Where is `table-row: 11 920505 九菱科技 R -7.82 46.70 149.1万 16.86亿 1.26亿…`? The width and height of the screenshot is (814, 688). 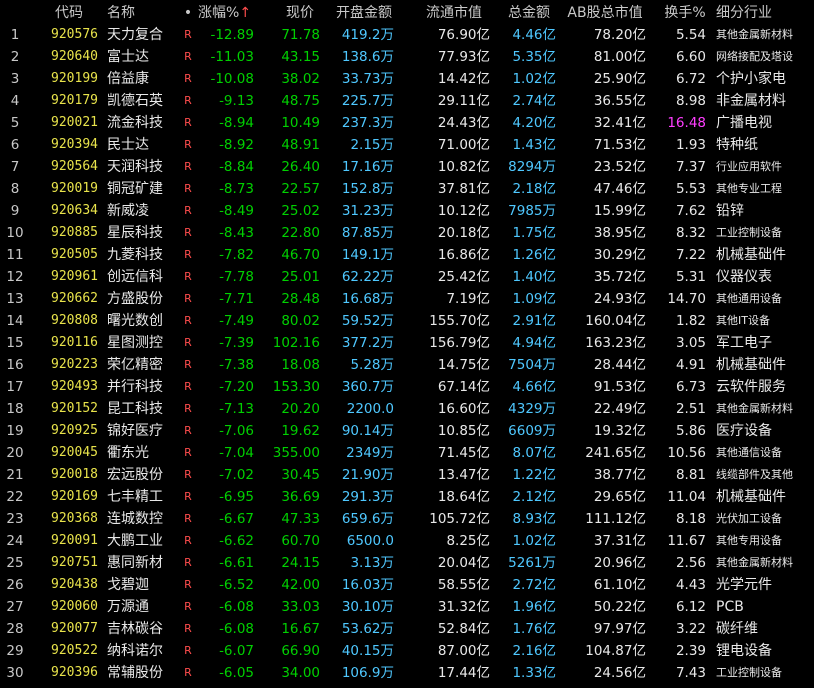
table-row: 11 920505 九菱科技 R -7.82 46.70 149.1万 16.86亿 1.26亿… is located at coordinates (407, 255).